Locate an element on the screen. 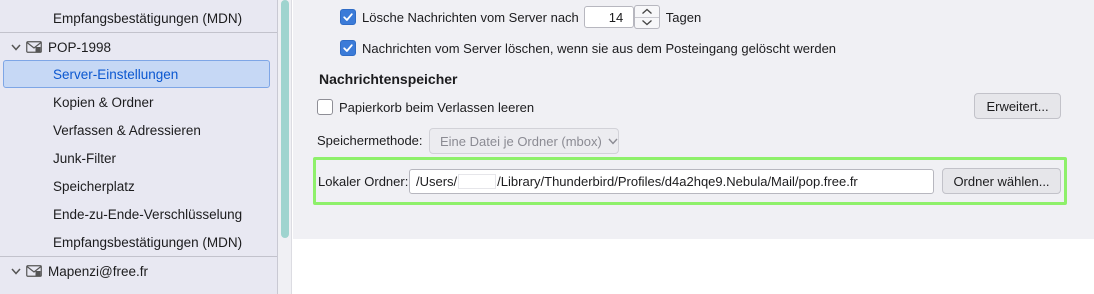  path-prefix: /Users/ is located at coordinates (437, 181).